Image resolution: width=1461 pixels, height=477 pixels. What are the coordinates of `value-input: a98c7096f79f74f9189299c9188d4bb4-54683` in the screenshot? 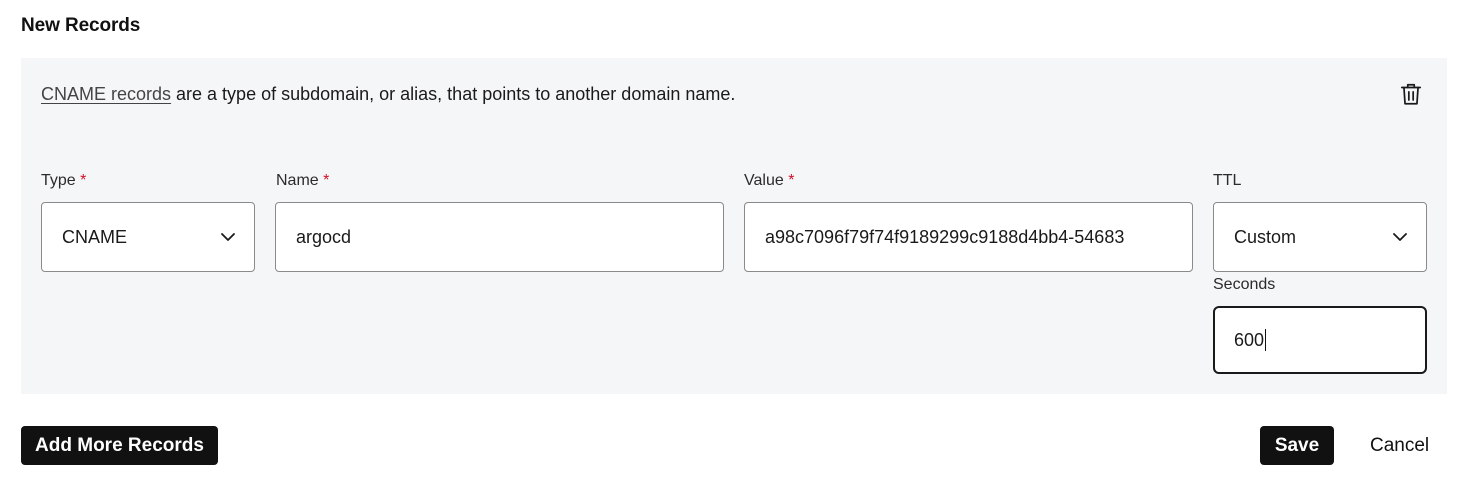 It's located at (968, 237).